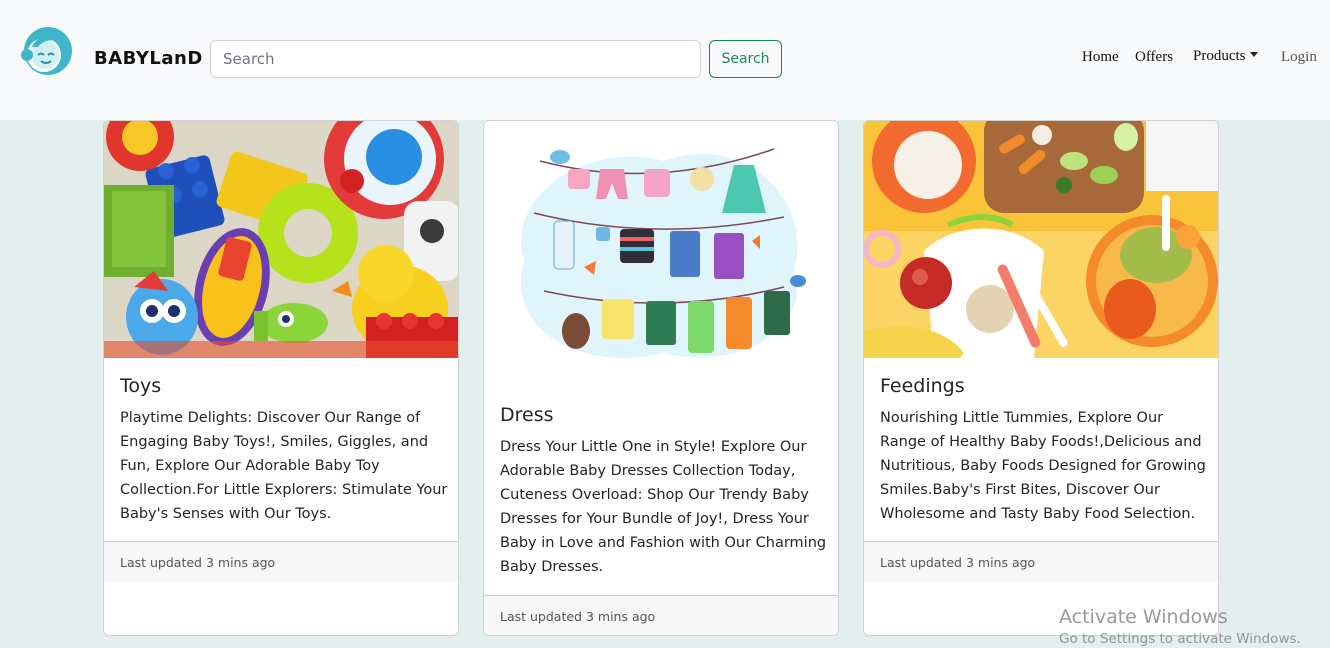  I want to click on toys-image, so click(281, 239).